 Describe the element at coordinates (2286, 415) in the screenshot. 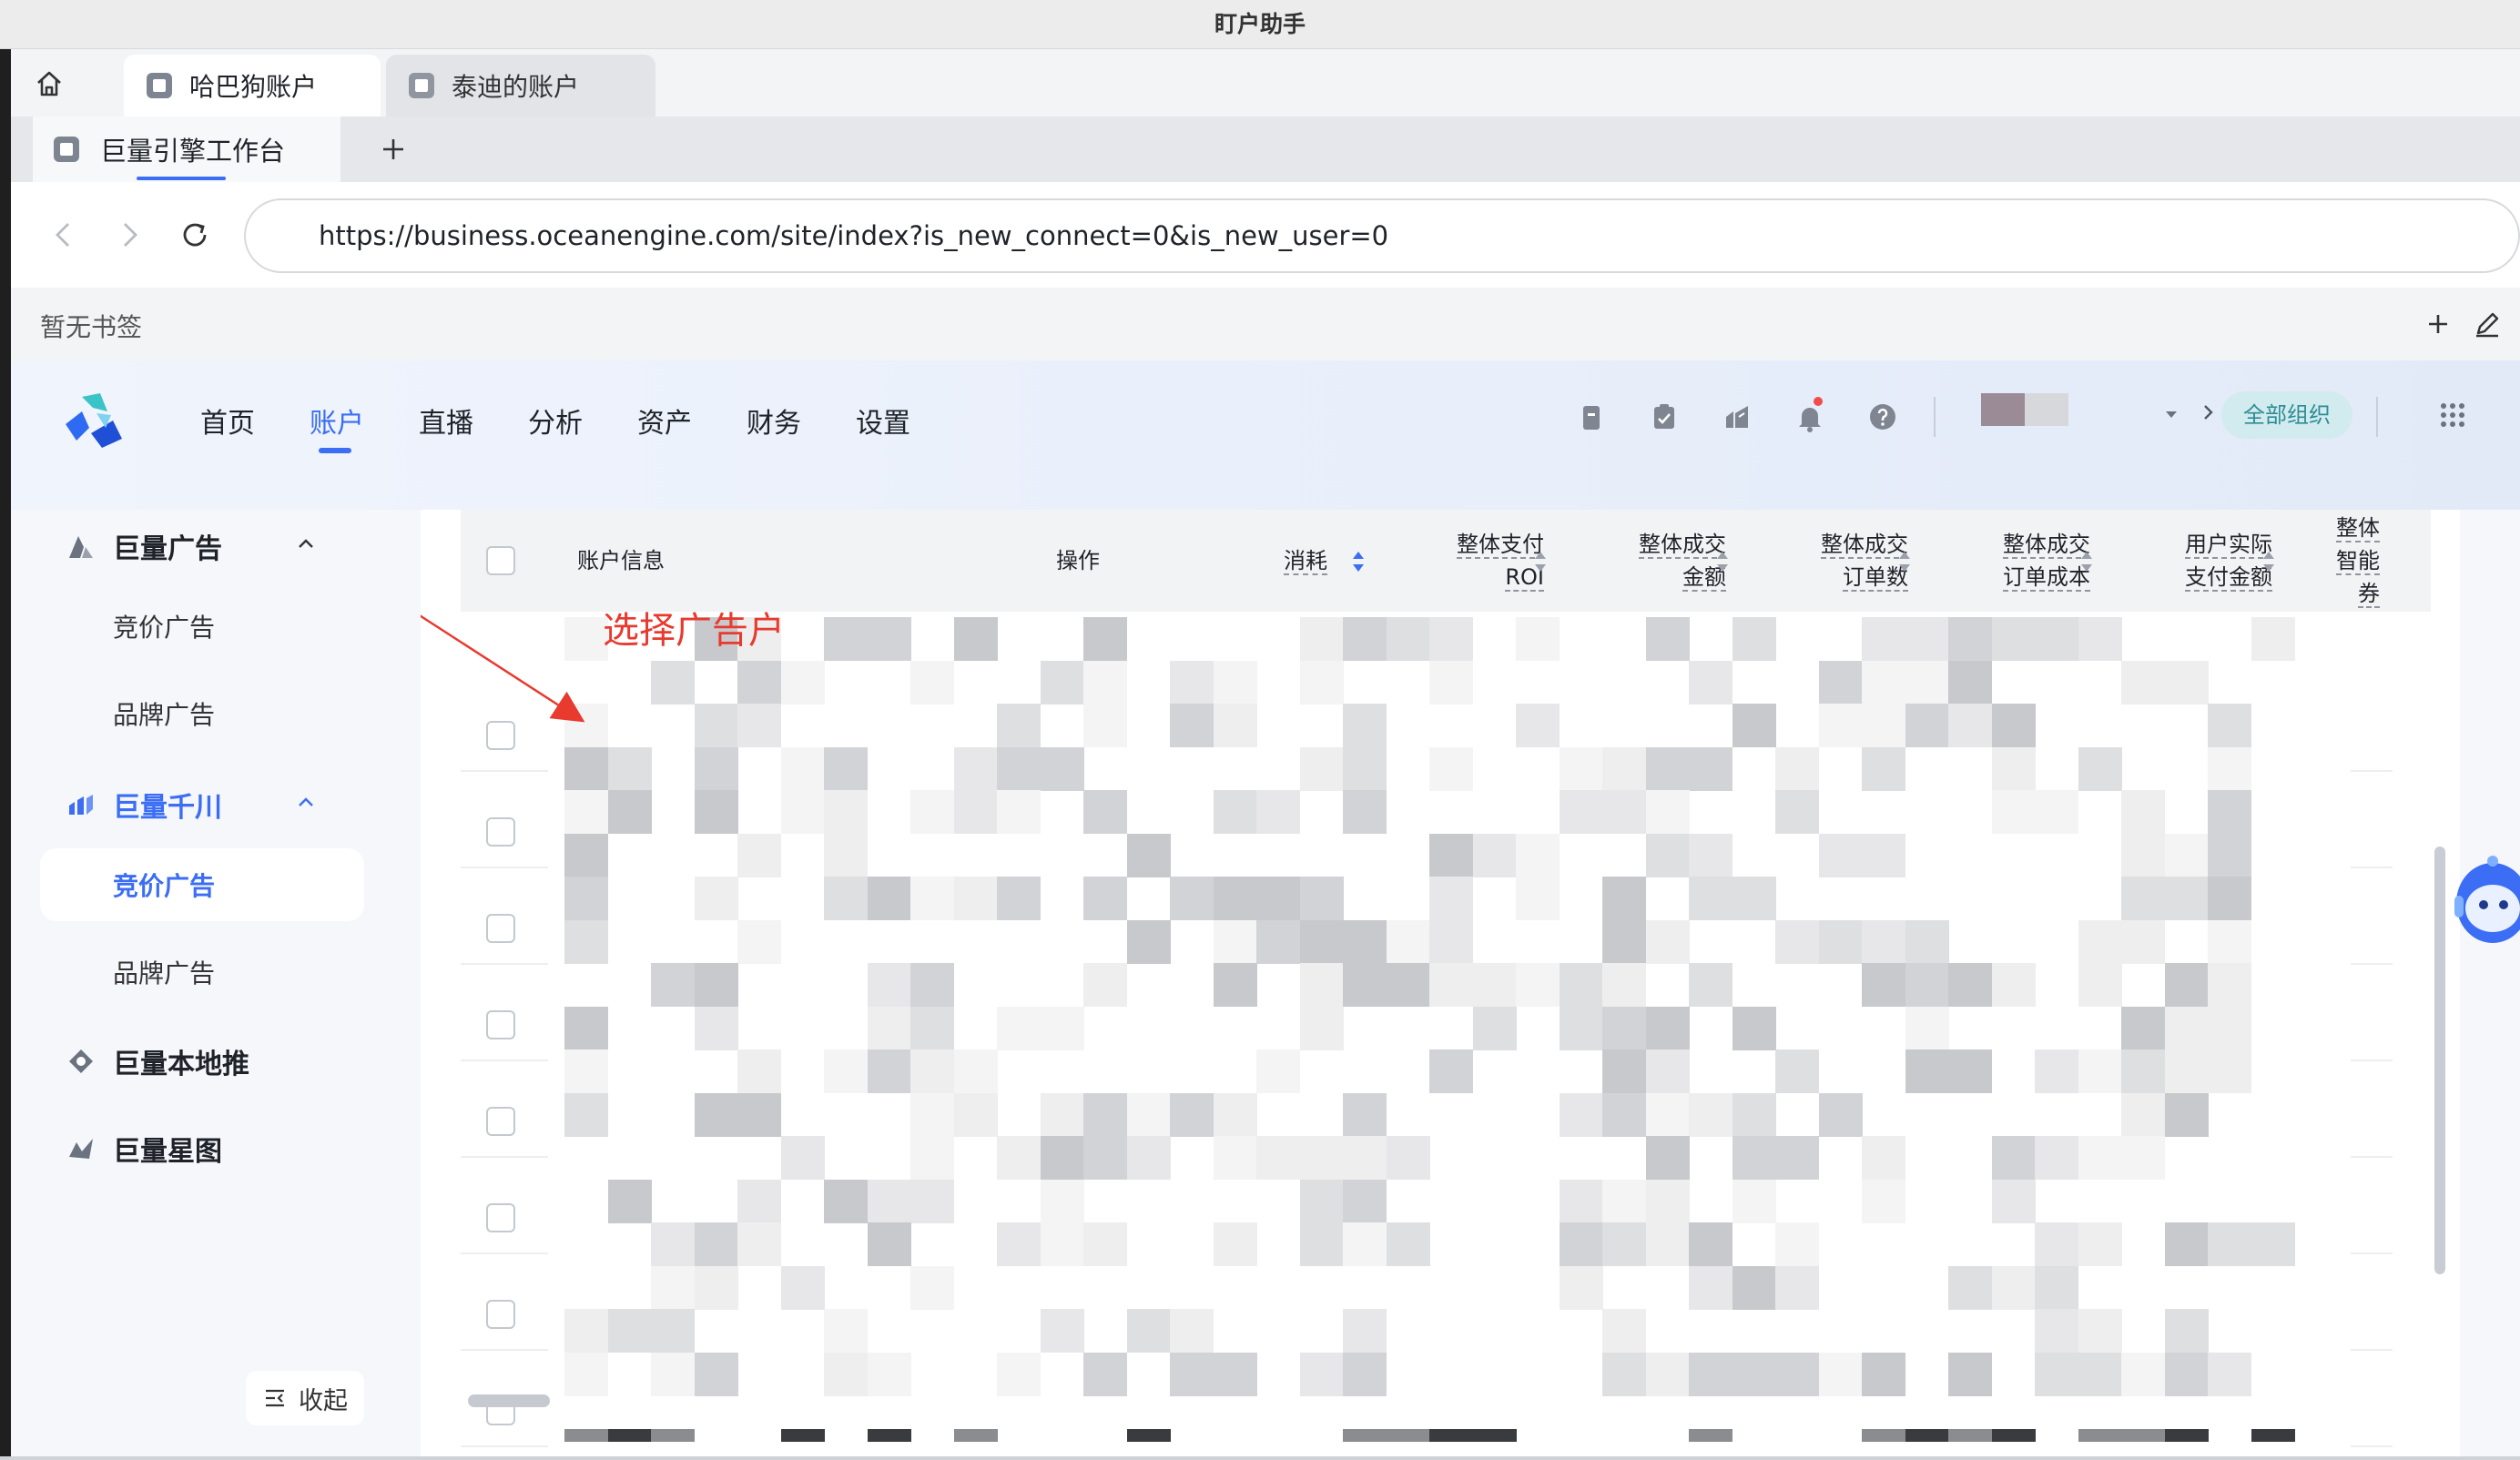

I see `org-filter-button: 全部组织` at that location.